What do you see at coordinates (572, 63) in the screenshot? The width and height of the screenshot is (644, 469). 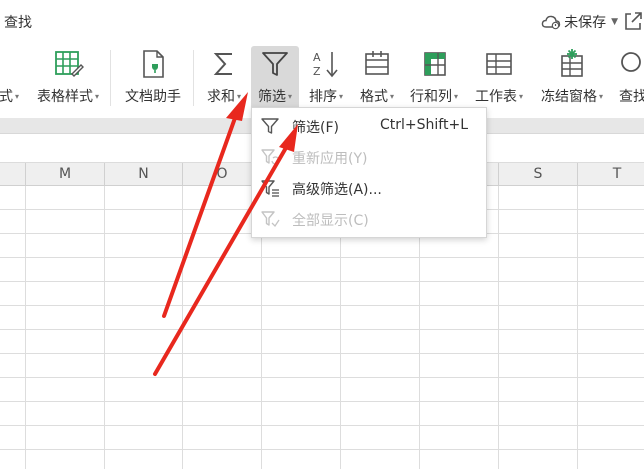 I see `freeze-panes-icon` at bounding box center [572, 63].